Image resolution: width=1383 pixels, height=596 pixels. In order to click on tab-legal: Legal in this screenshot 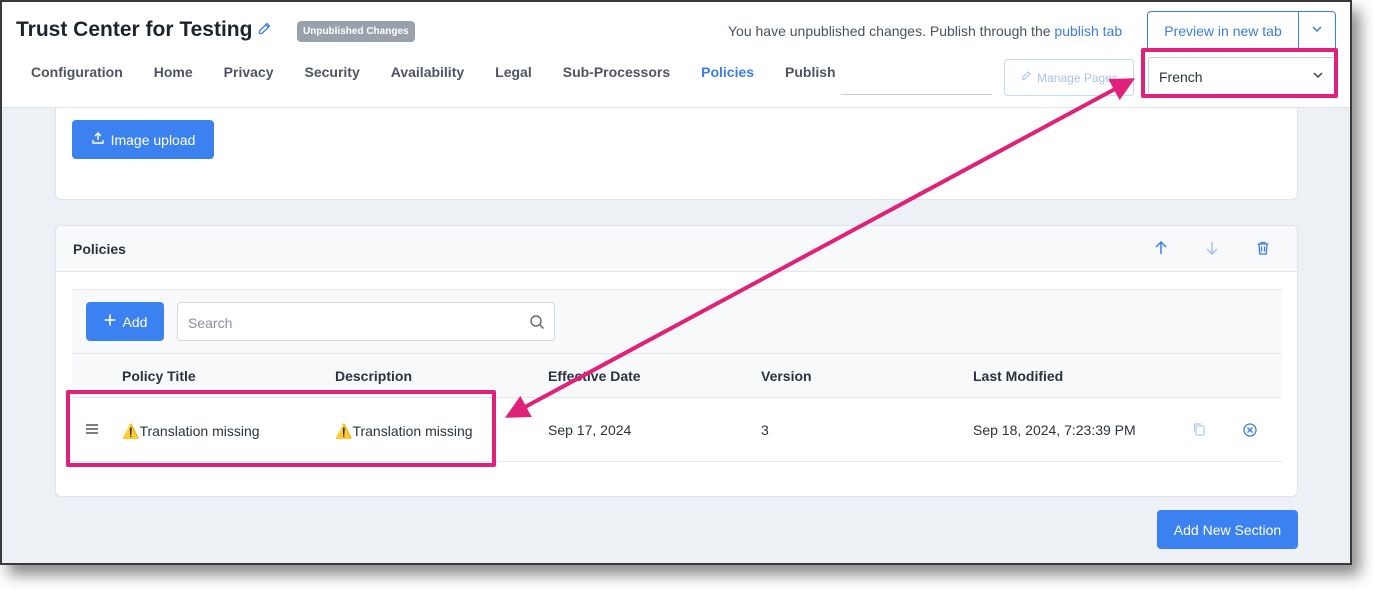, I will do `click(513, 72)`.